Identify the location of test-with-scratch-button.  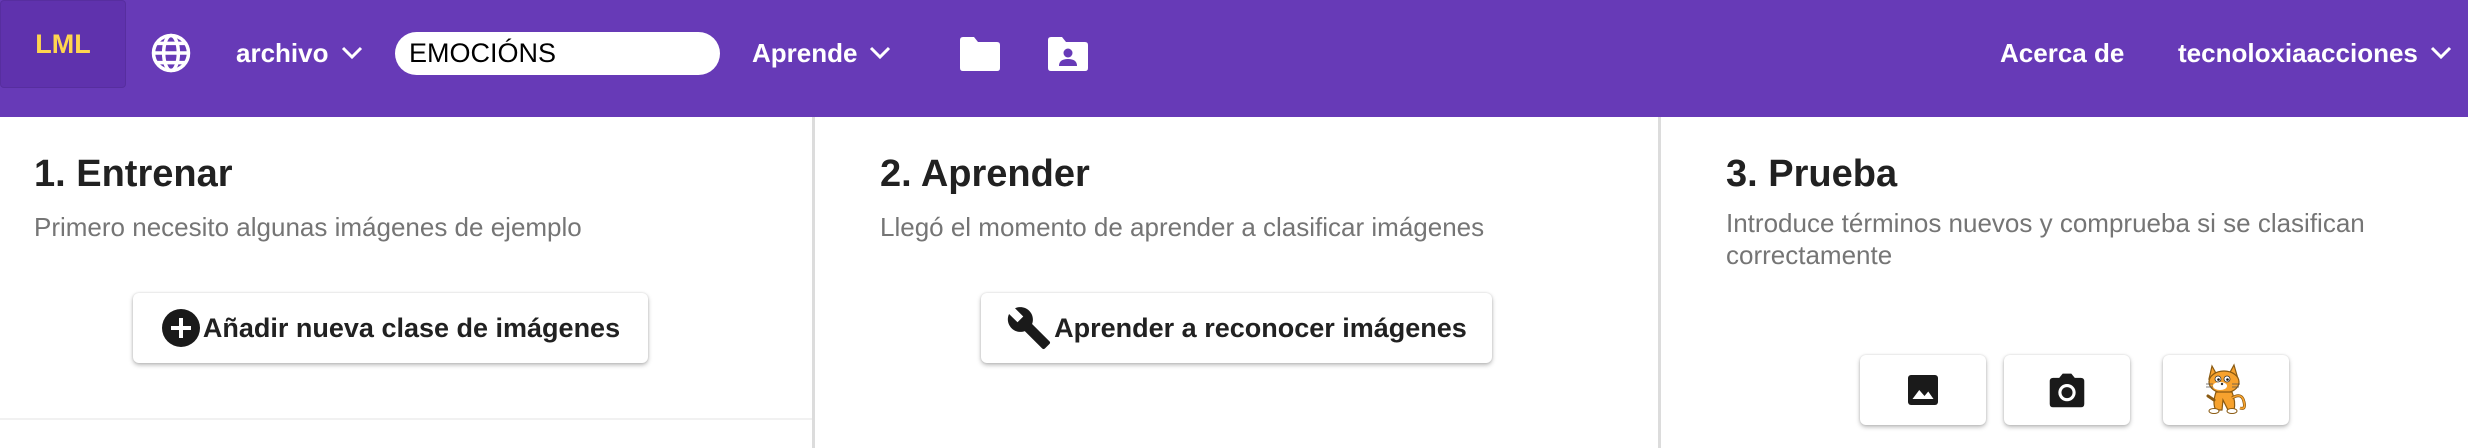
(2226, 390).